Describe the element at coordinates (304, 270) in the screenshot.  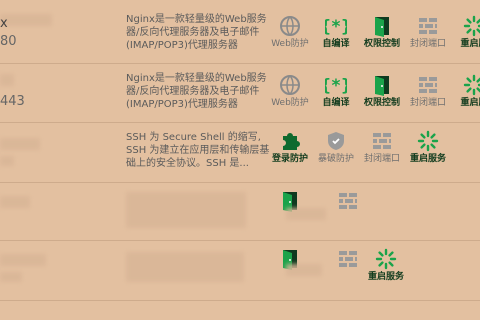
I see `blurred-label` at that location.